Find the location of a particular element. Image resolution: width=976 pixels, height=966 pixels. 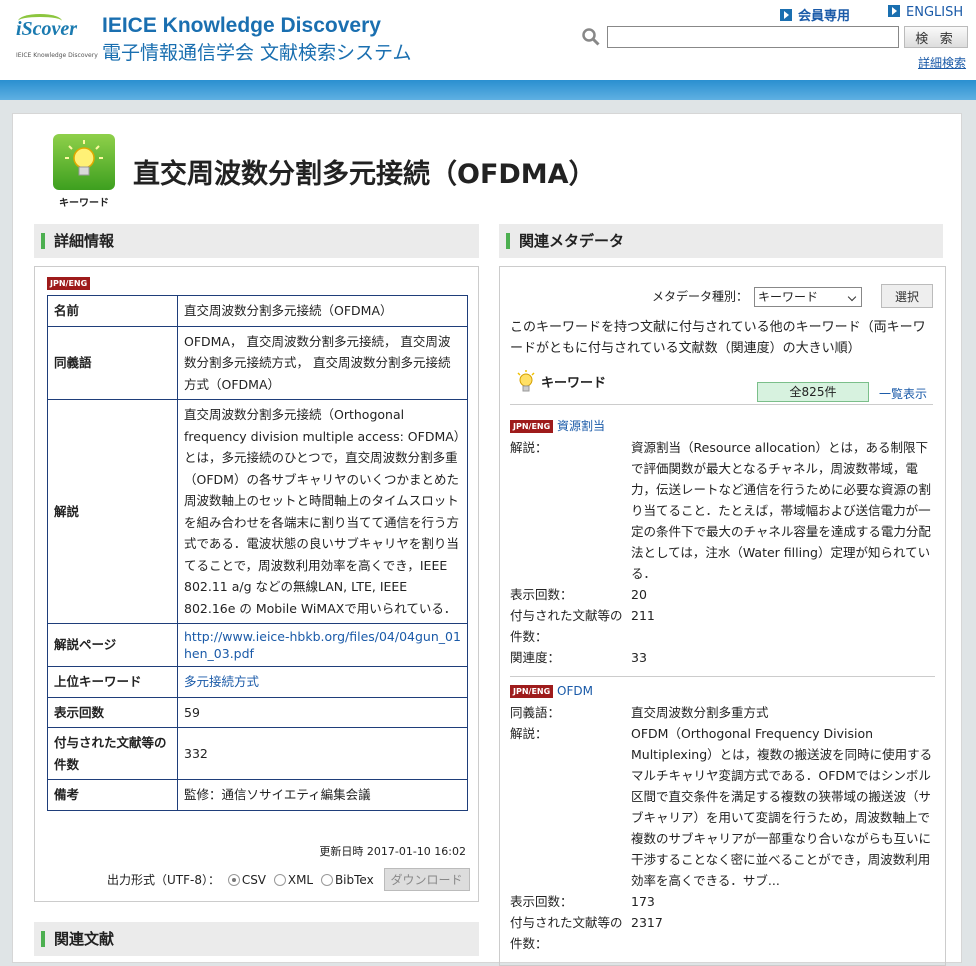

table-row: 表示回数 59 is located at coordinates (257, 712).